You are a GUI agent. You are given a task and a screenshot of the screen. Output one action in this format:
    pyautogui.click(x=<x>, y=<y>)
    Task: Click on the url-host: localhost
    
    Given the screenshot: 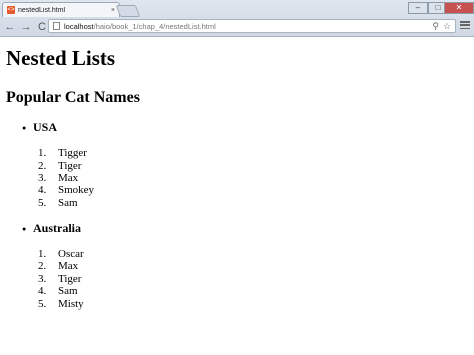 What is the action you would take?
    pyautogui.click(x=79, y=26)
    